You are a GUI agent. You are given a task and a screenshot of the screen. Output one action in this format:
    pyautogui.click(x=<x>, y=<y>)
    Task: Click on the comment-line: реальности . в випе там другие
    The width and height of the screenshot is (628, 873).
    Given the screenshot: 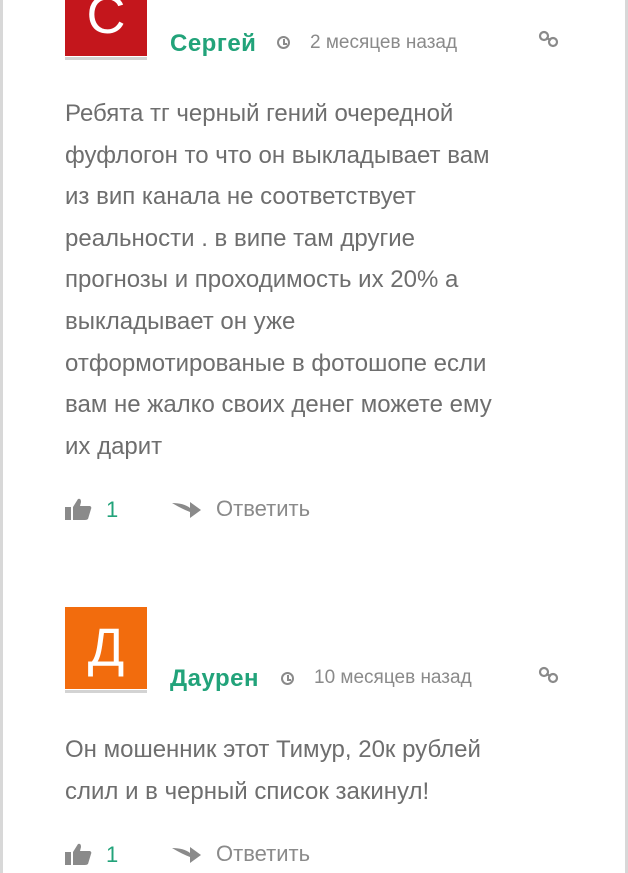 What is the action you would take?
    pyautogui.click(x=240, y=238)
    